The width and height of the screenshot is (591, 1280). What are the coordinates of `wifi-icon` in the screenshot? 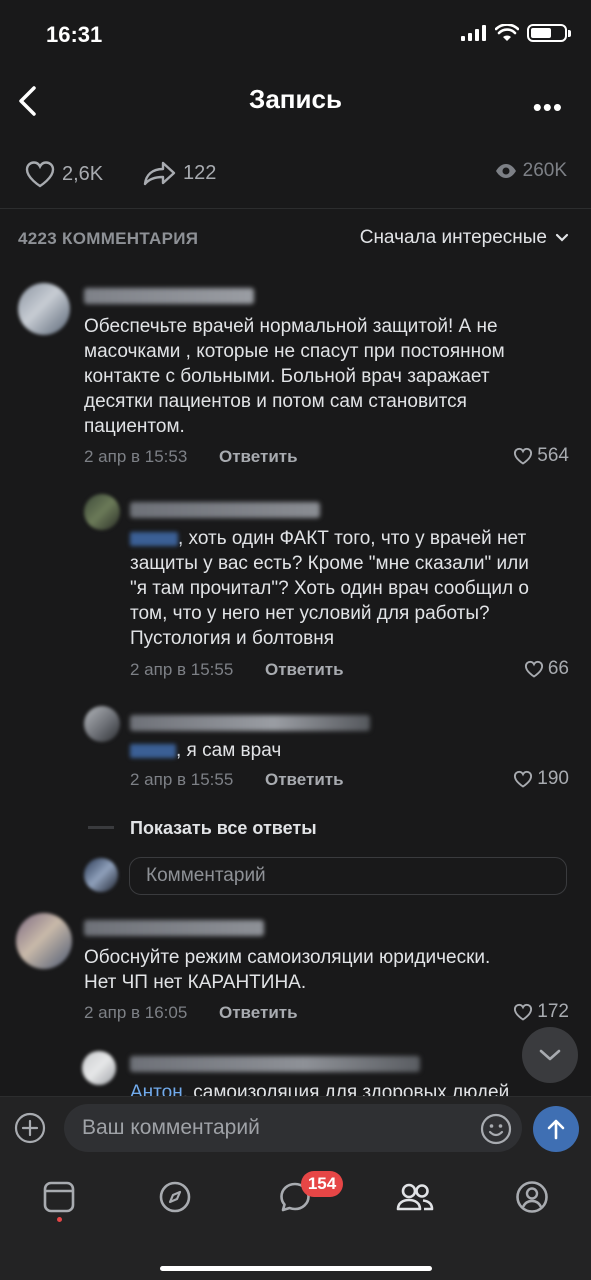 It's located at (507, 32).